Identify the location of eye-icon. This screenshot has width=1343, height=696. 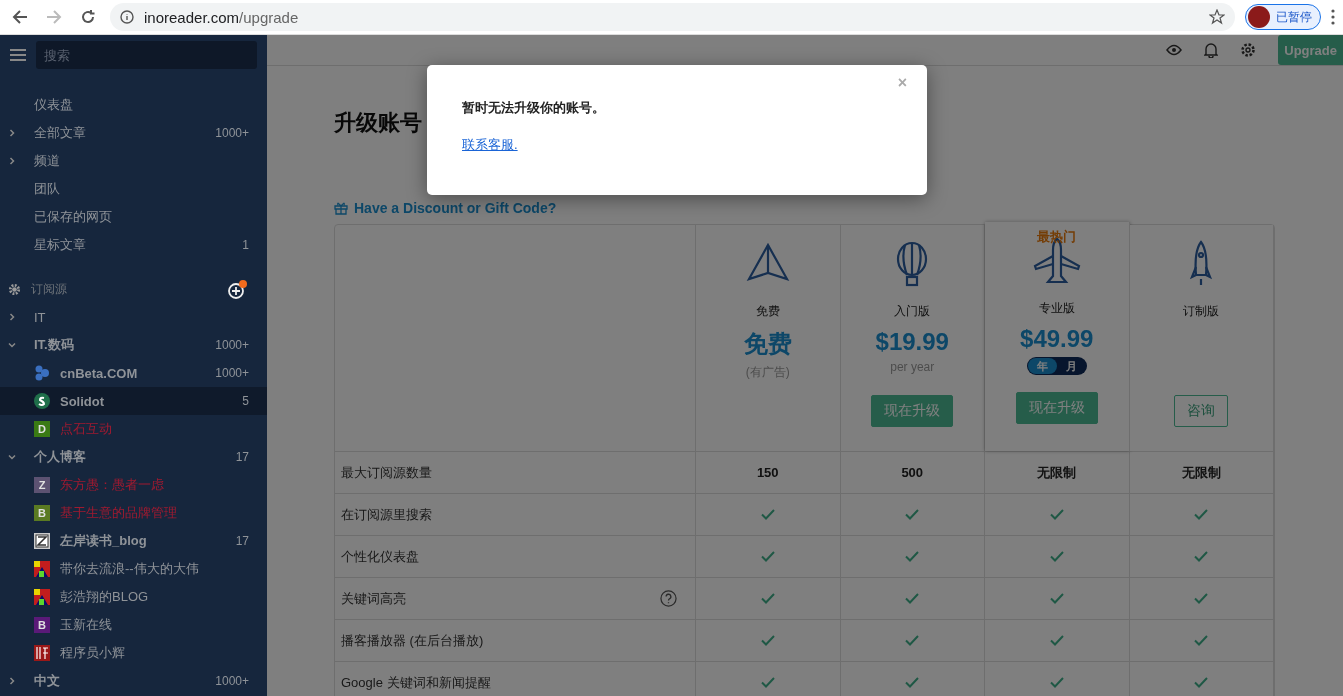
(1174, 50).